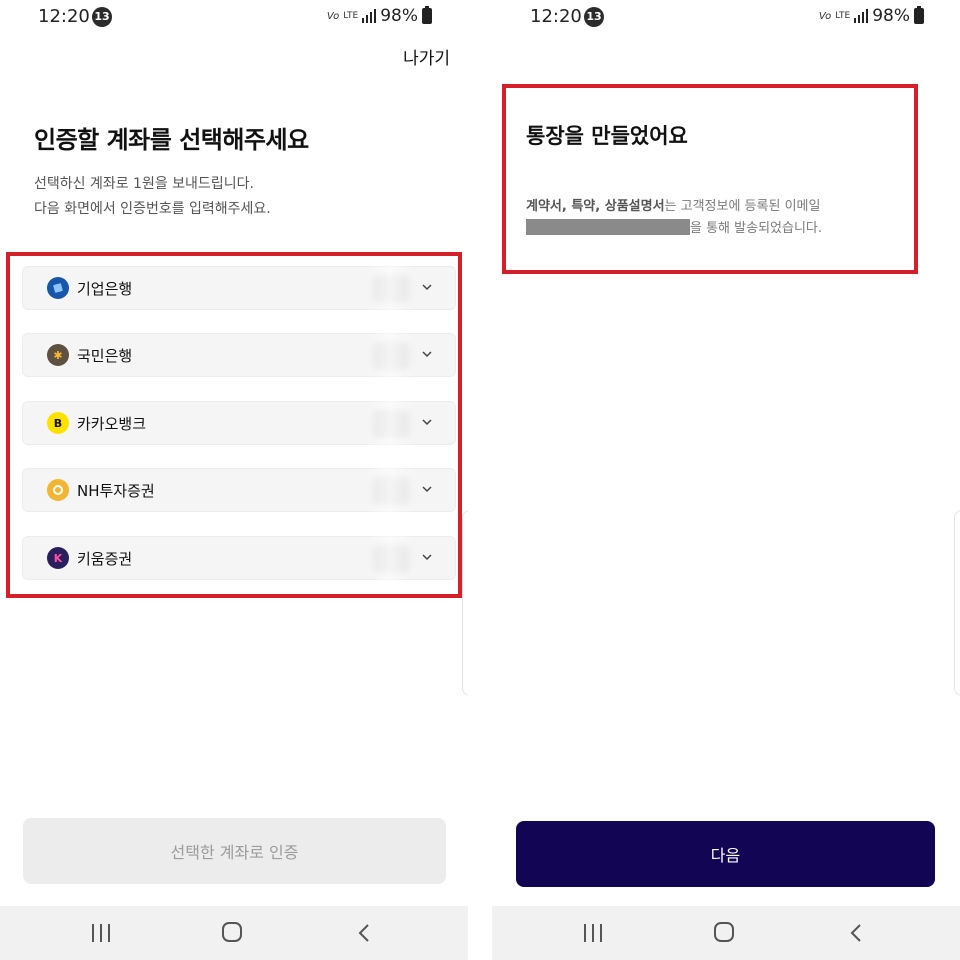 The width and height of the screenshot is (960, 960). I want to click on edge-card, so click(957, 603).